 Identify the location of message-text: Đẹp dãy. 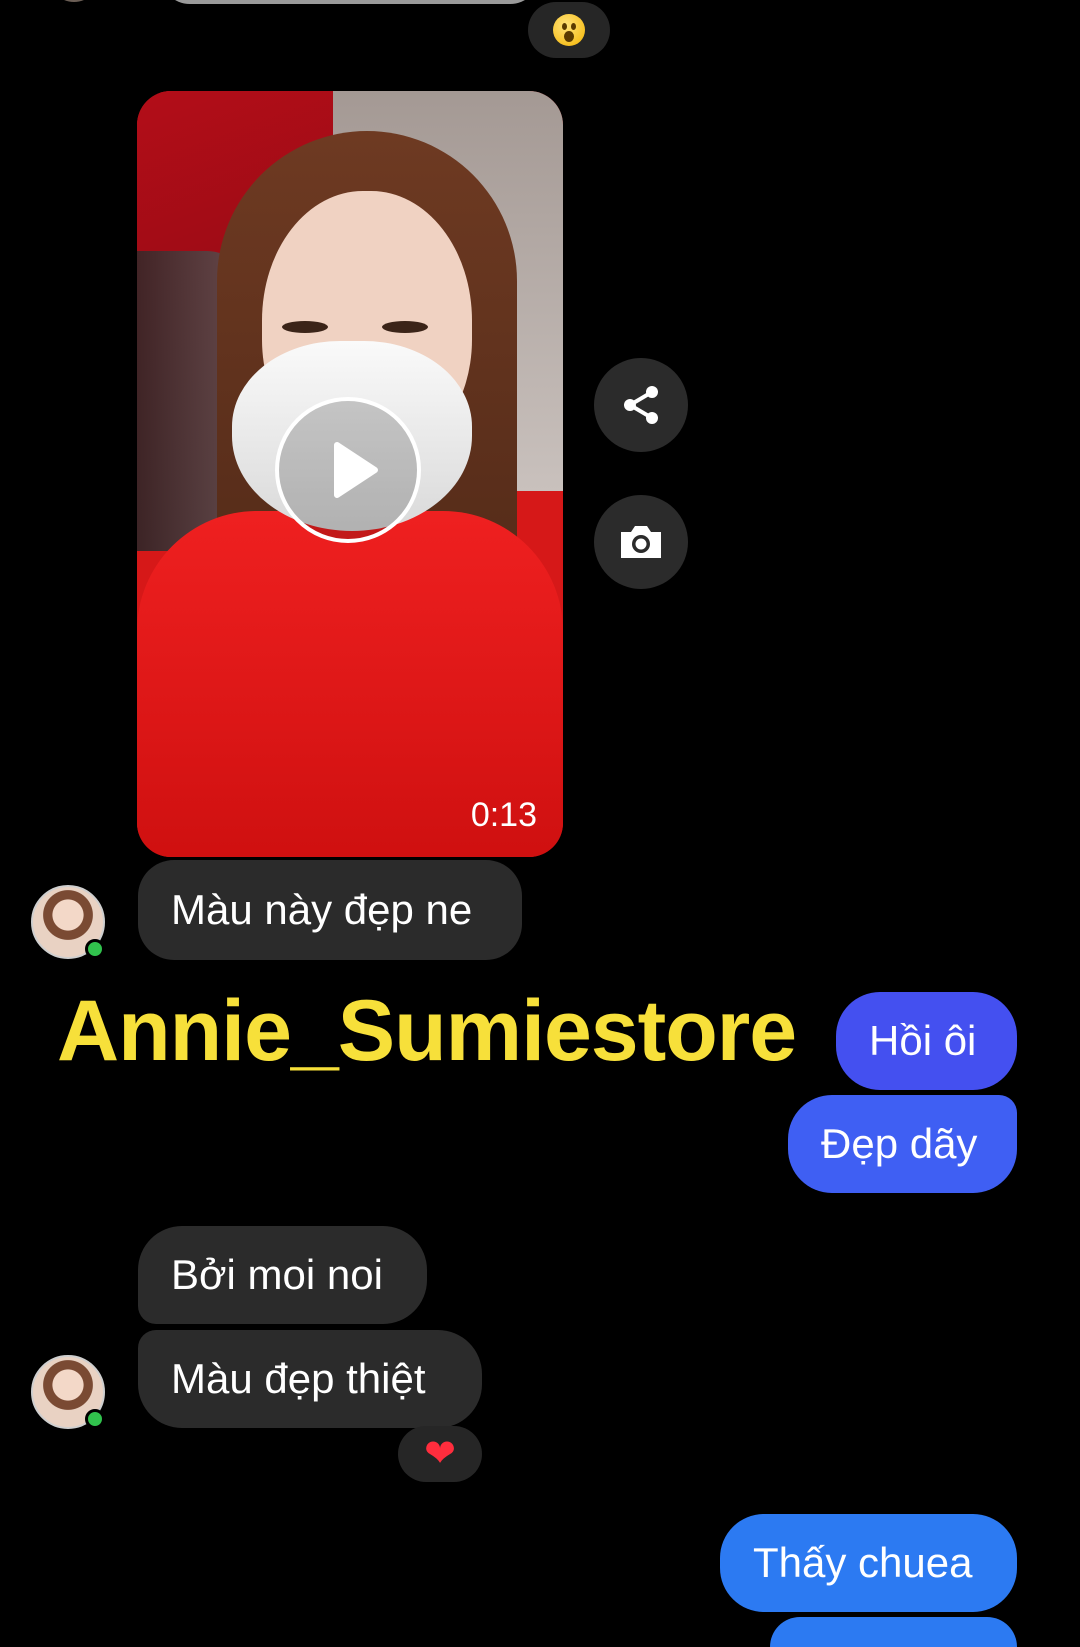
(899, 1143).